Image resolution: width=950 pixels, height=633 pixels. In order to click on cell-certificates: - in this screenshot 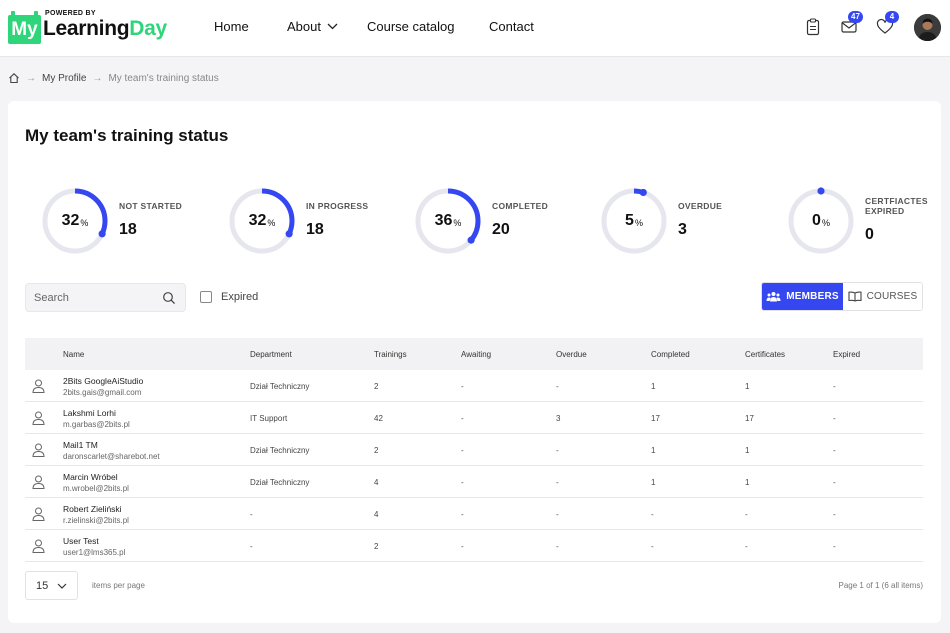, I will do `click(746, 546)`.